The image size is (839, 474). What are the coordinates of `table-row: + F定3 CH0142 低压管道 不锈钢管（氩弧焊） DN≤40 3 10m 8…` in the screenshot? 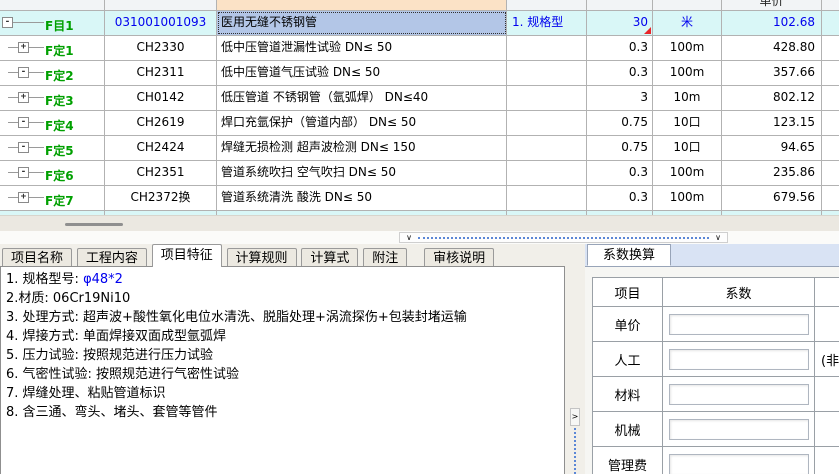 It's located at (419, 98).